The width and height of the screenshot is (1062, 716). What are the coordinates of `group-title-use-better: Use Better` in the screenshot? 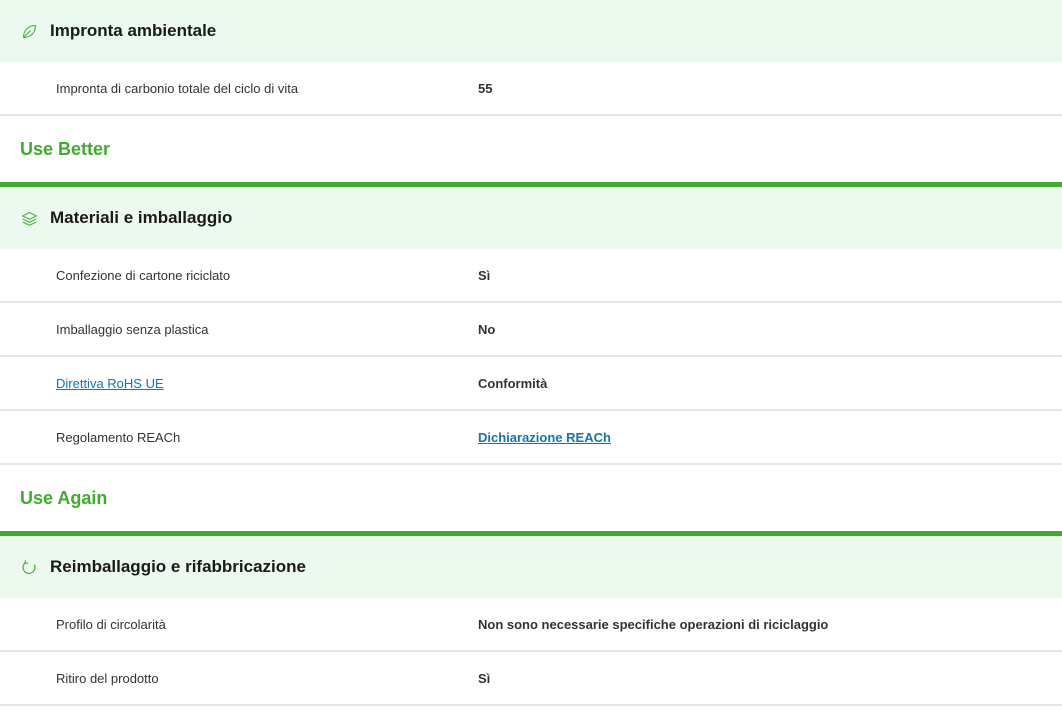 It's located at (531, 151).